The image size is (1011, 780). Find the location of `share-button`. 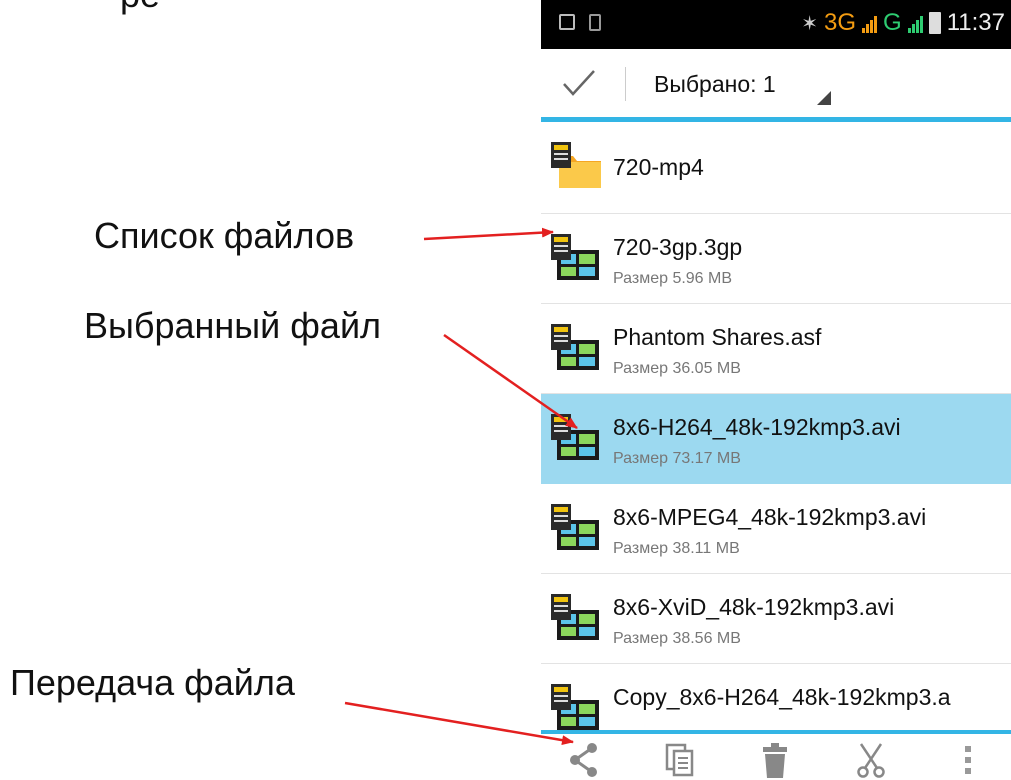

share-button is located at coordinates (583, 761).